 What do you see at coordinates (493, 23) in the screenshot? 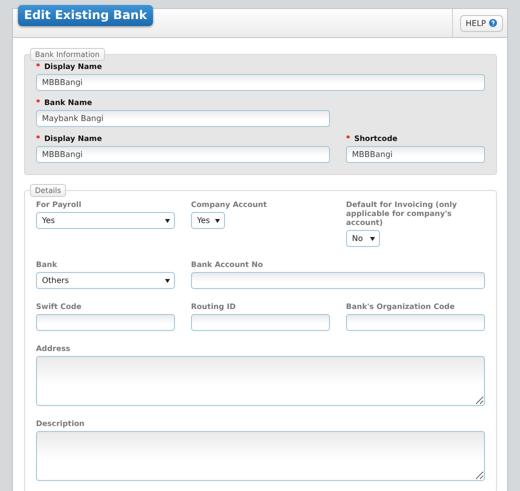
I see `help-icon` at bounding box center [493, 23].